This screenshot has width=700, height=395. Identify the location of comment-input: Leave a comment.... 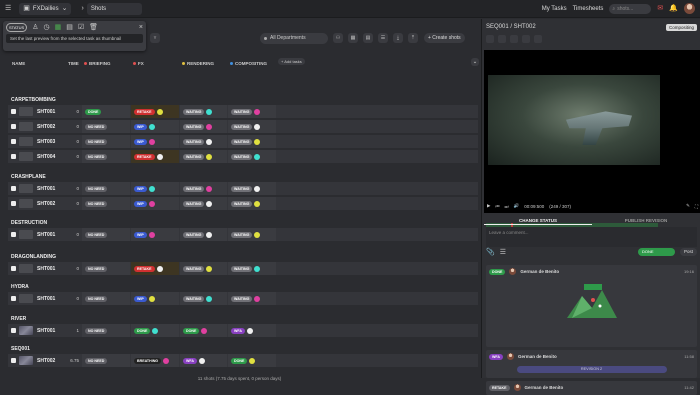
(591, 237).